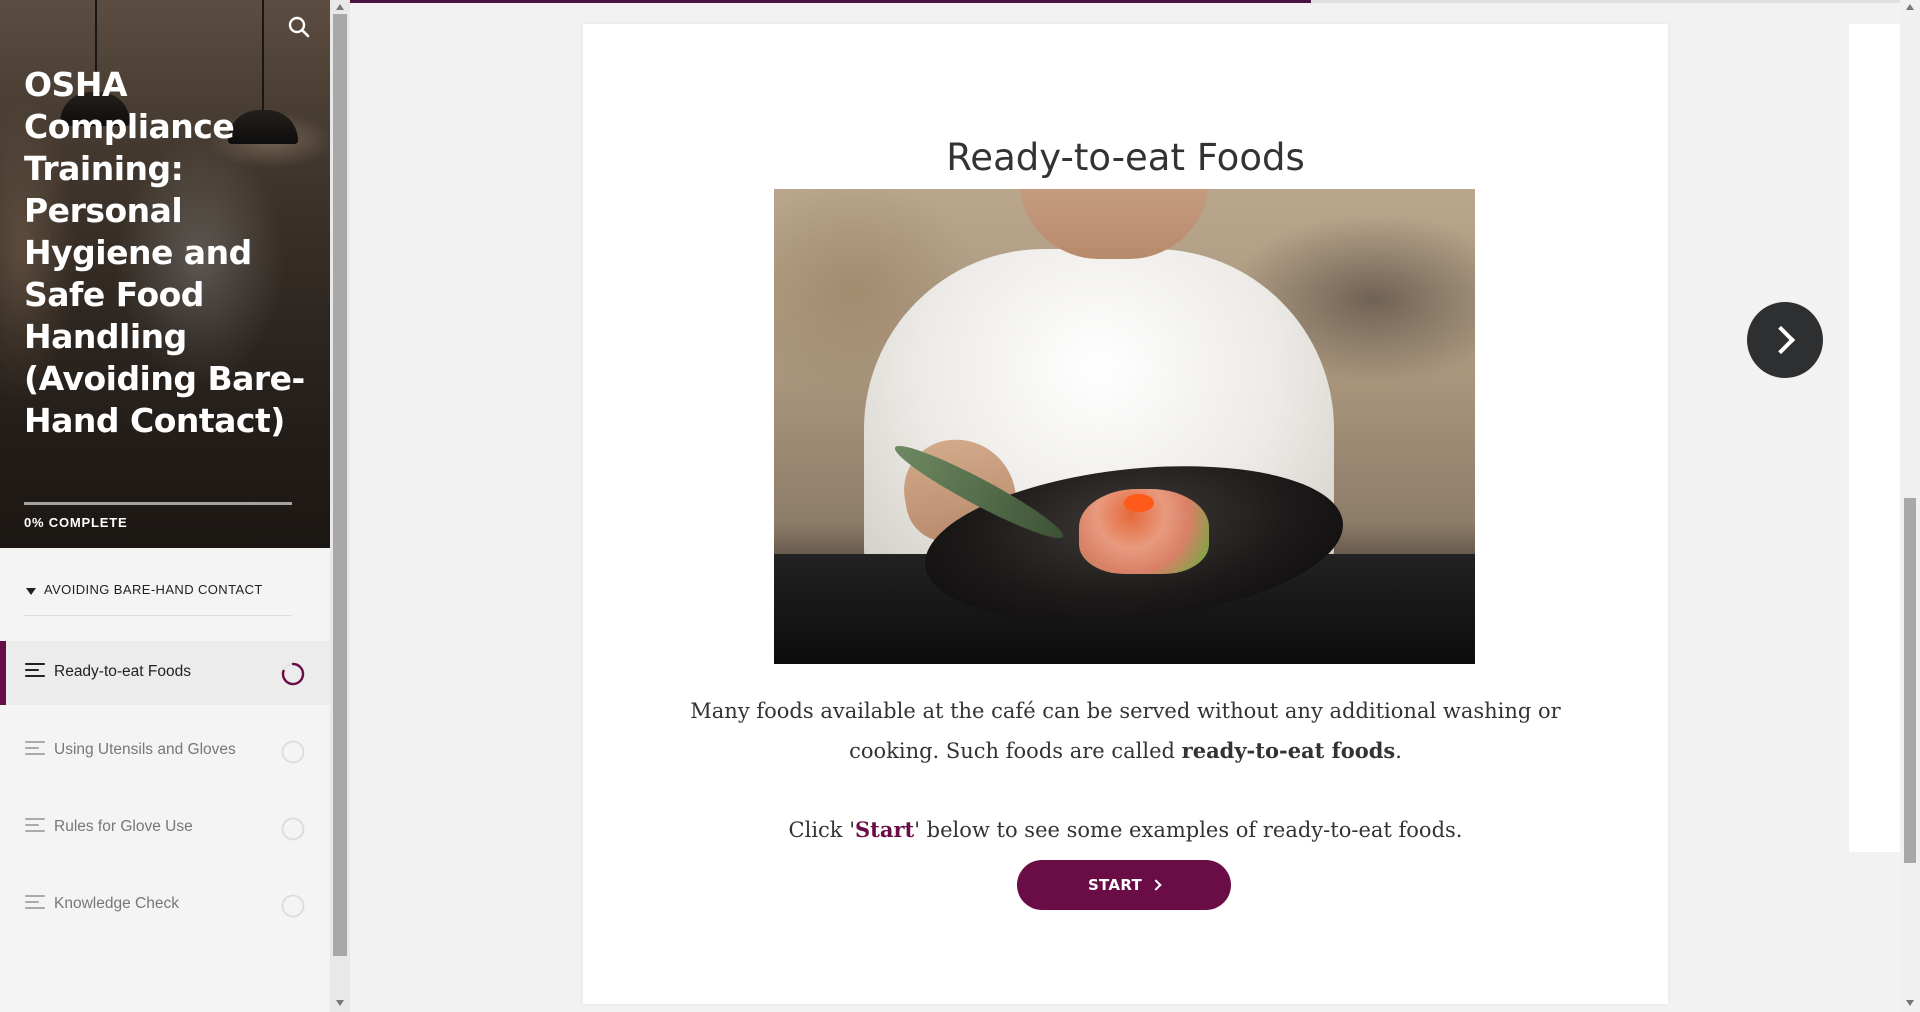 This screenshot has width=1920, height=1012. I want to click on search-icon, so click(299, 27).